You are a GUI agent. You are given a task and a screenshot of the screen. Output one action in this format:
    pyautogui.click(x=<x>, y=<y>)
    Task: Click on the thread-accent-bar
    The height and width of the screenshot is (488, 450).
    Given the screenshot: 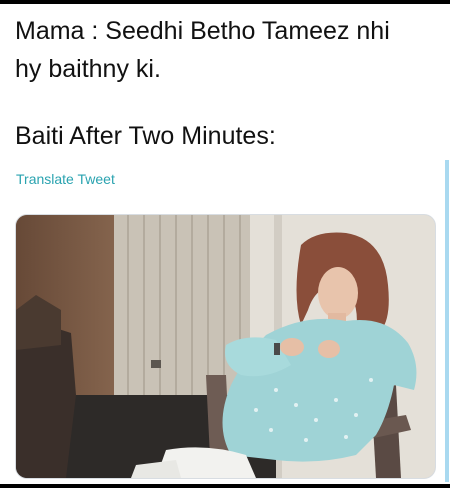 What is the action you would take?
    pyautogui.click(x=447, y=321)
    